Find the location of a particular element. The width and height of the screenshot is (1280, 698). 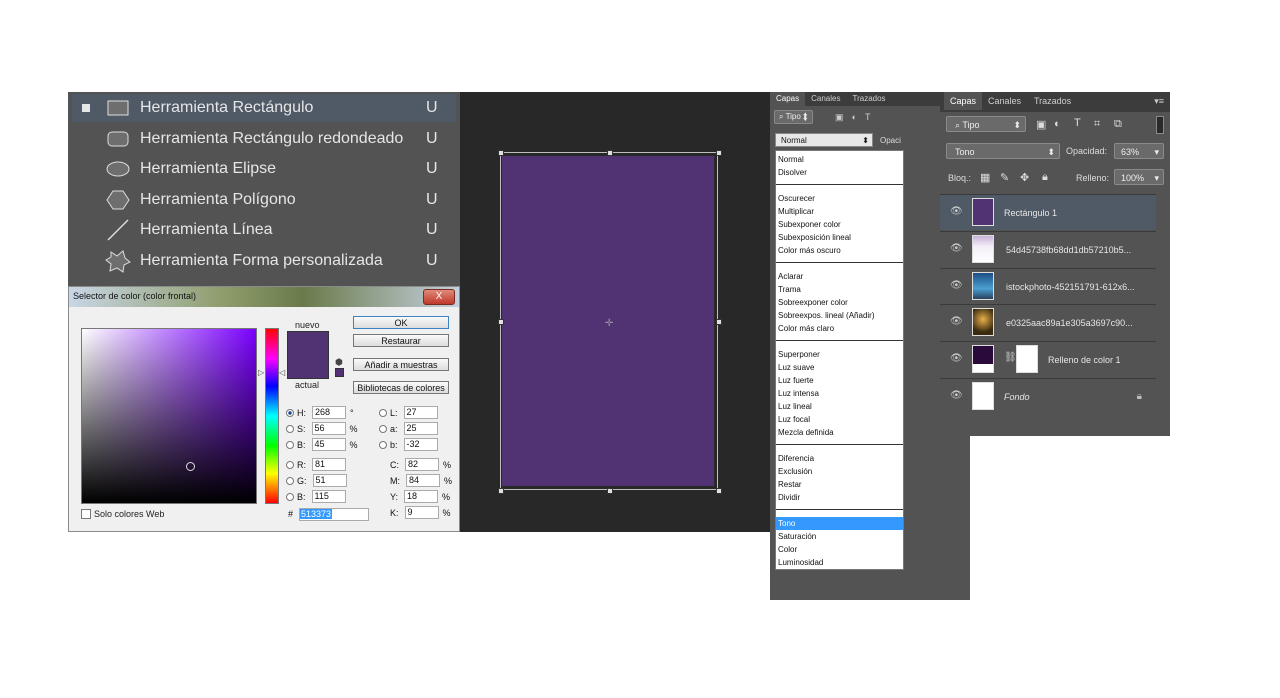

blend-mode-option: Sobreexpos. lineal (Añadir) is located at coordinates (839, 315).